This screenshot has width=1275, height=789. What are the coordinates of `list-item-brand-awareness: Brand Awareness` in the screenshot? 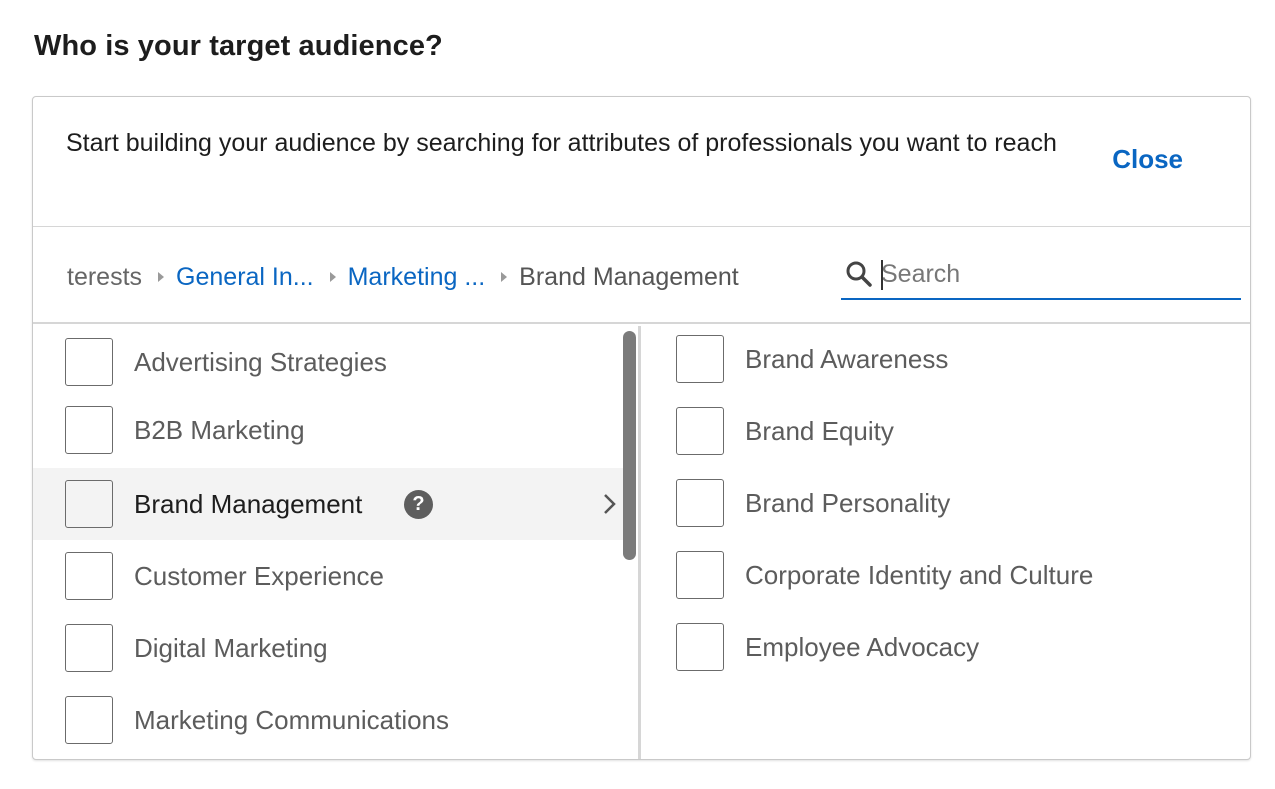 It's located at (944, 359).